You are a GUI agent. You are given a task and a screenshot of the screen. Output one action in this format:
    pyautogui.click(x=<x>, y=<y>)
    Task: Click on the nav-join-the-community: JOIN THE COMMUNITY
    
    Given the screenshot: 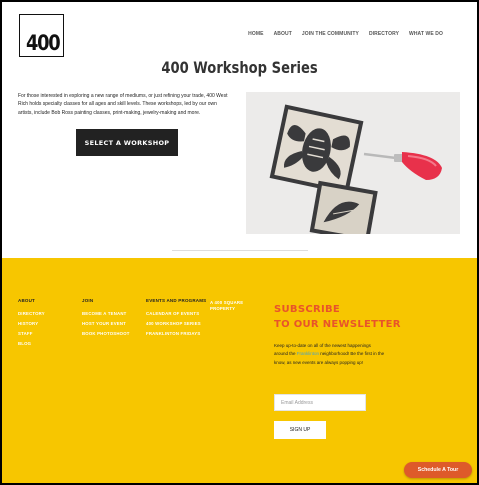 What is the action you would take?
    pyautogui.click(x=330, y=34)
    